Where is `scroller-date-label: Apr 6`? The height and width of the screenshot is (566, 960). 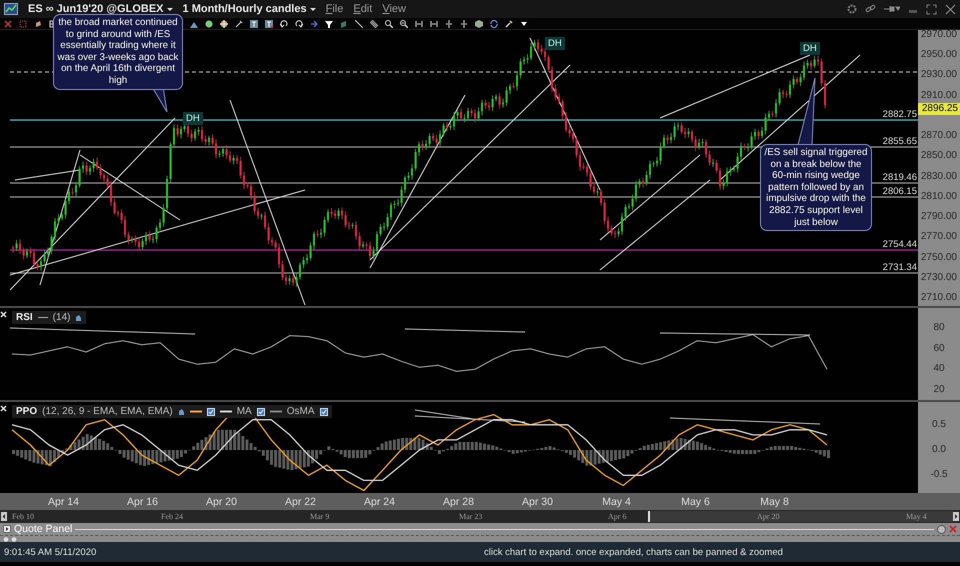 scroller-date-label: Apr 6 is located at coordinates (618, 516).